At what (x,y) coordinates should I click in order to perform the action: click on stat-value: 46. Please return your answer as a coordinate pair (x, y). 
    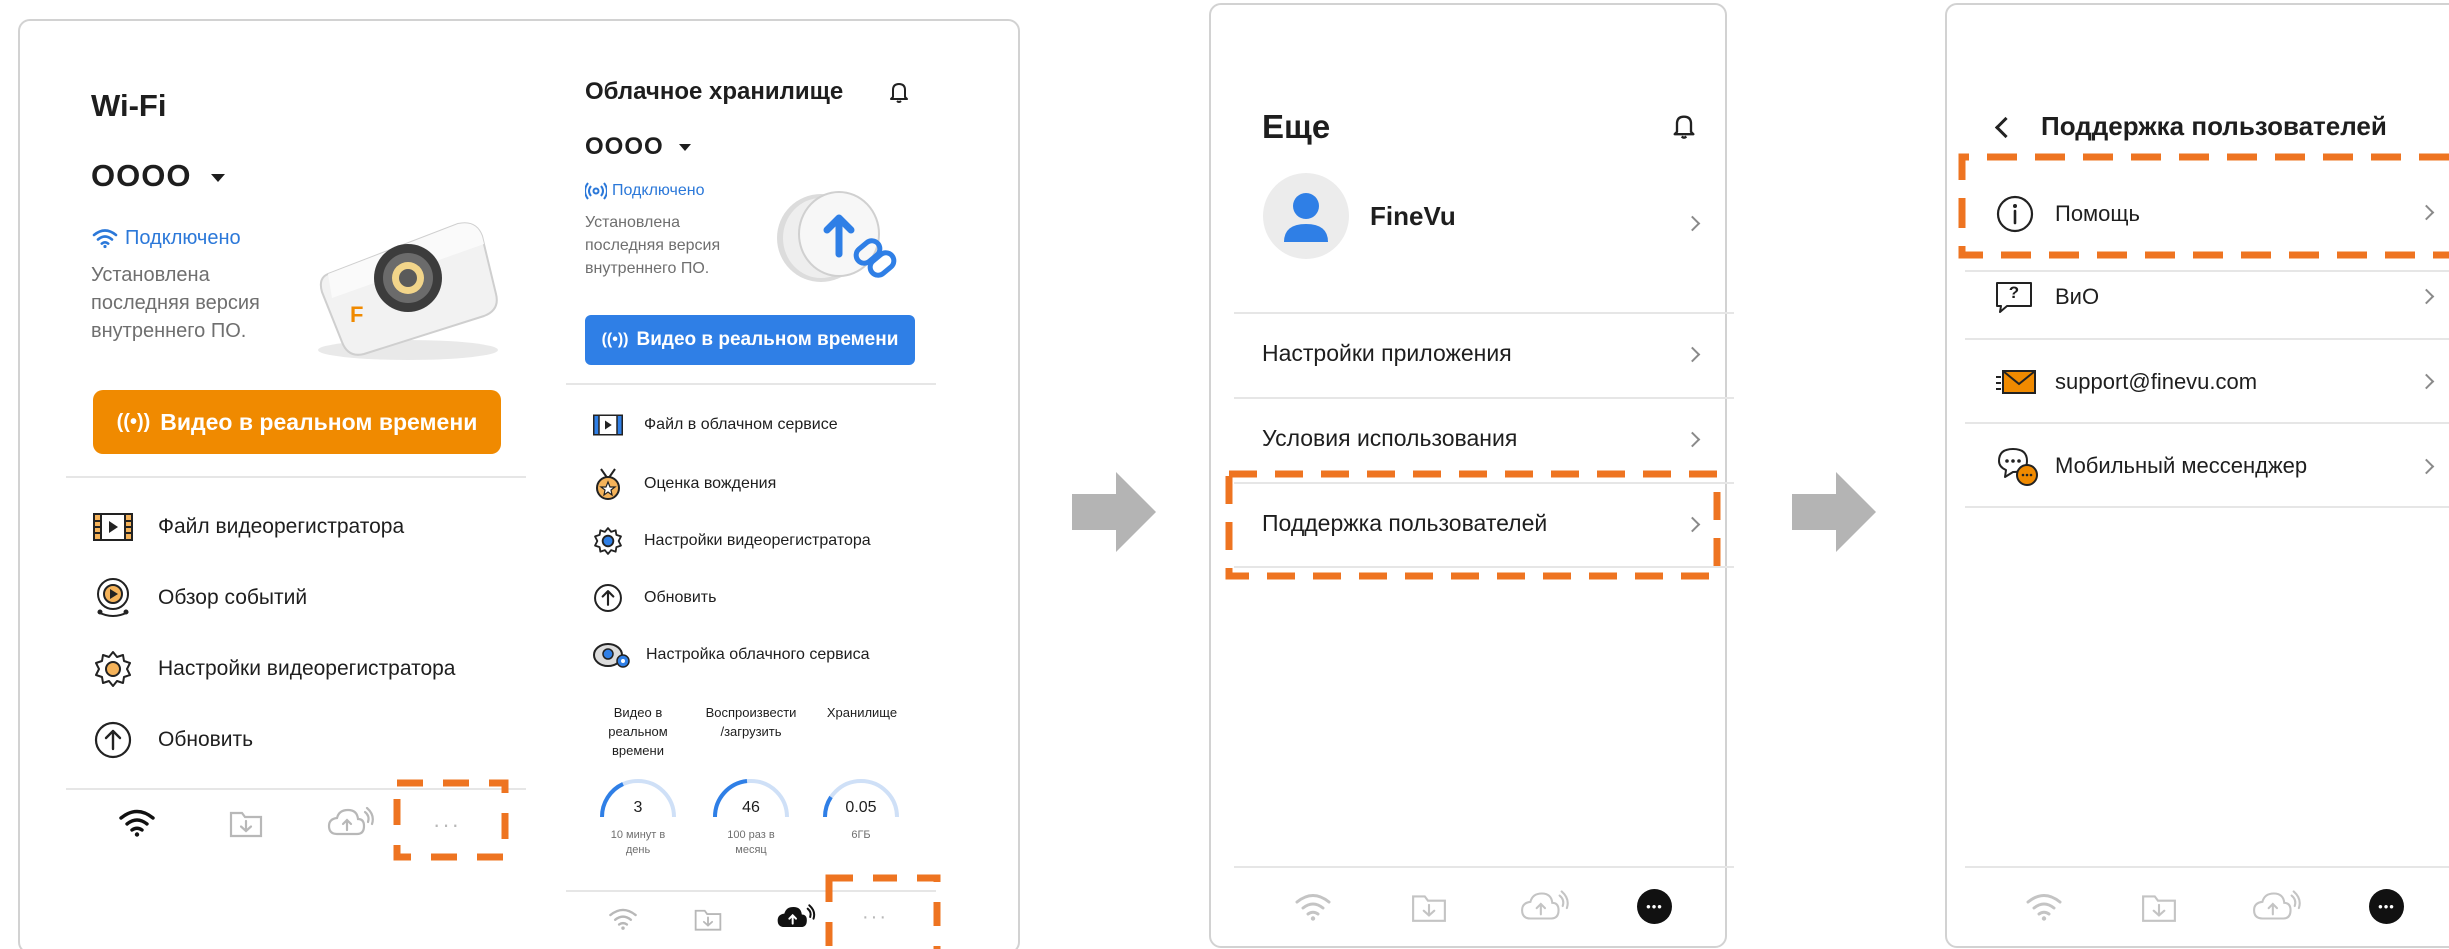
    Looking at the image, I should click on (751, 807).